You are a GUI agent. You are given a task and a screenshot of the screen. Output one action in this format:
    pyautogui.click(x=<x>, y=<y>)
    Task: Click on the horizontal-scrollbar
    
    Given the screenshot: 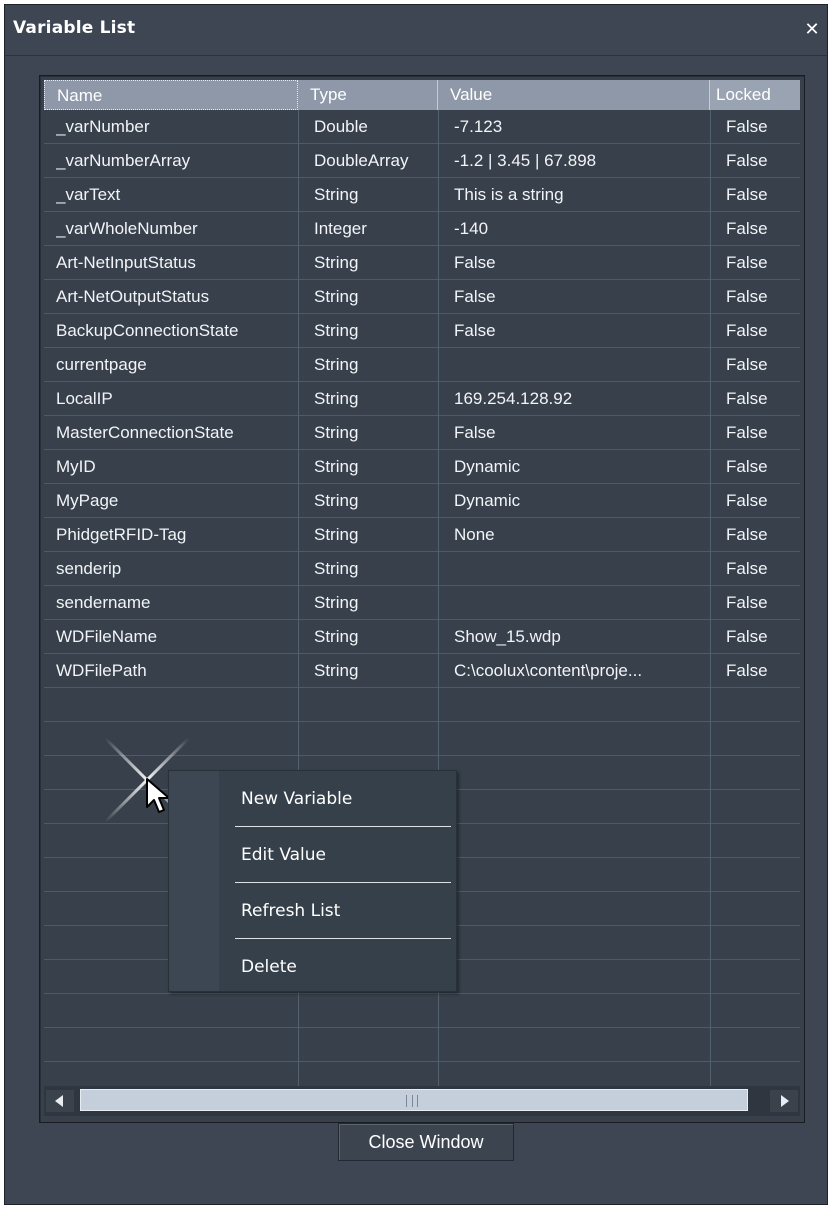 What is the action you would take?
    pyautogui.click(x=422, y=1101)
    